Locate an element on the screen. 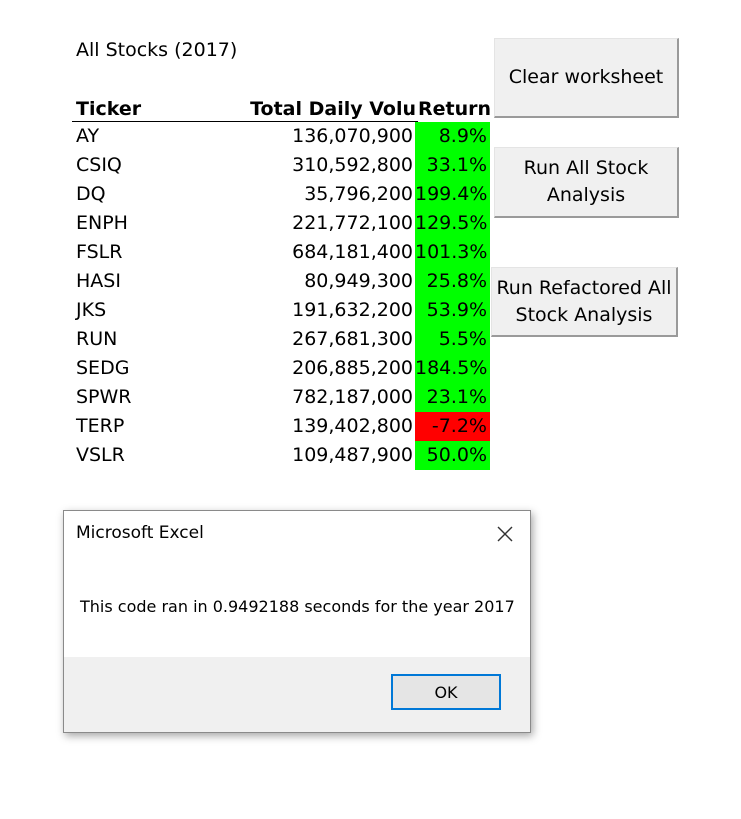  table-row: ENPH 221,772,100 129.5% is located at coordinates (250, 223).